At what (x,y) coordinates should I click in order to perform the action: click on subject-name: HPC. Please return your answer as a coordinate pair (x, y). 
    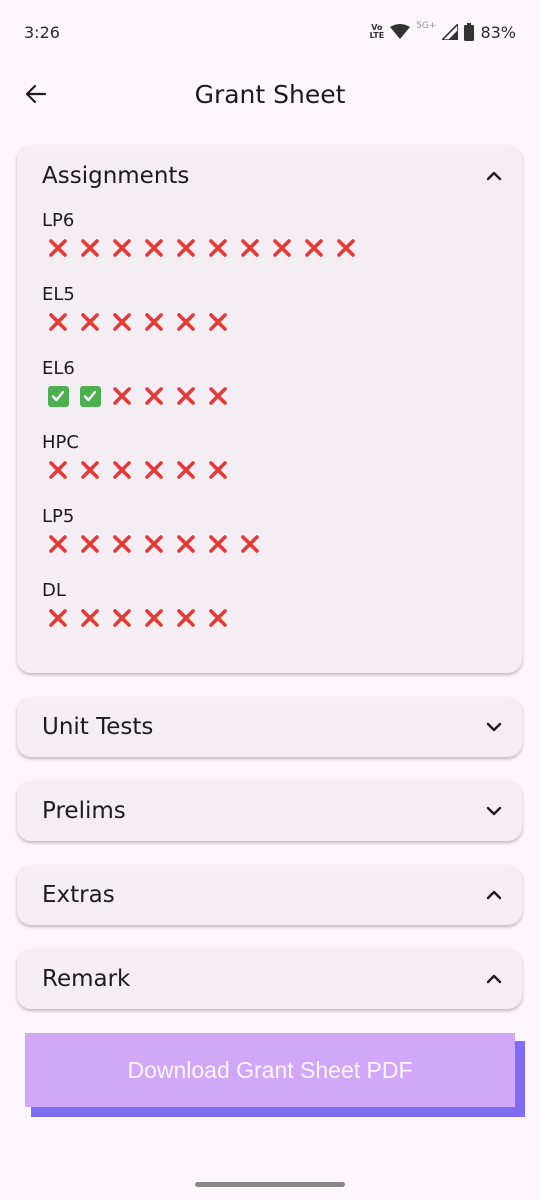
    Looking at the image, I should click on (60, 442).